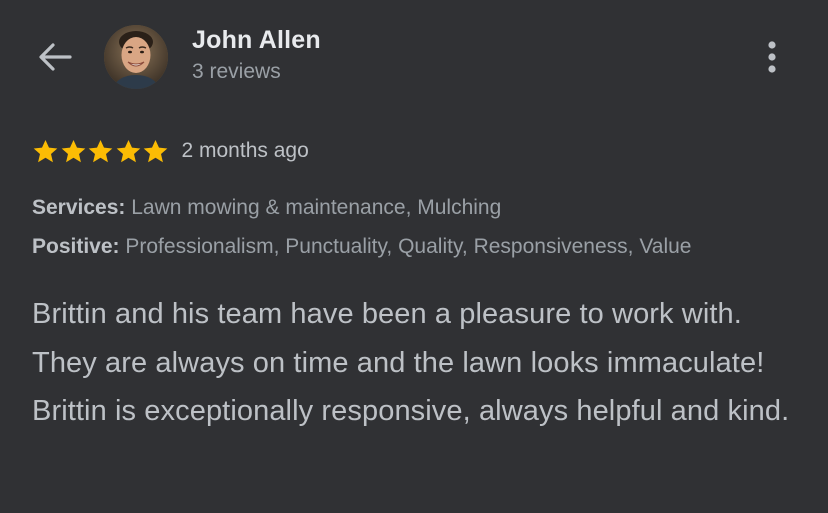  I want to click on more-vertical-icon, so click(772, 57).